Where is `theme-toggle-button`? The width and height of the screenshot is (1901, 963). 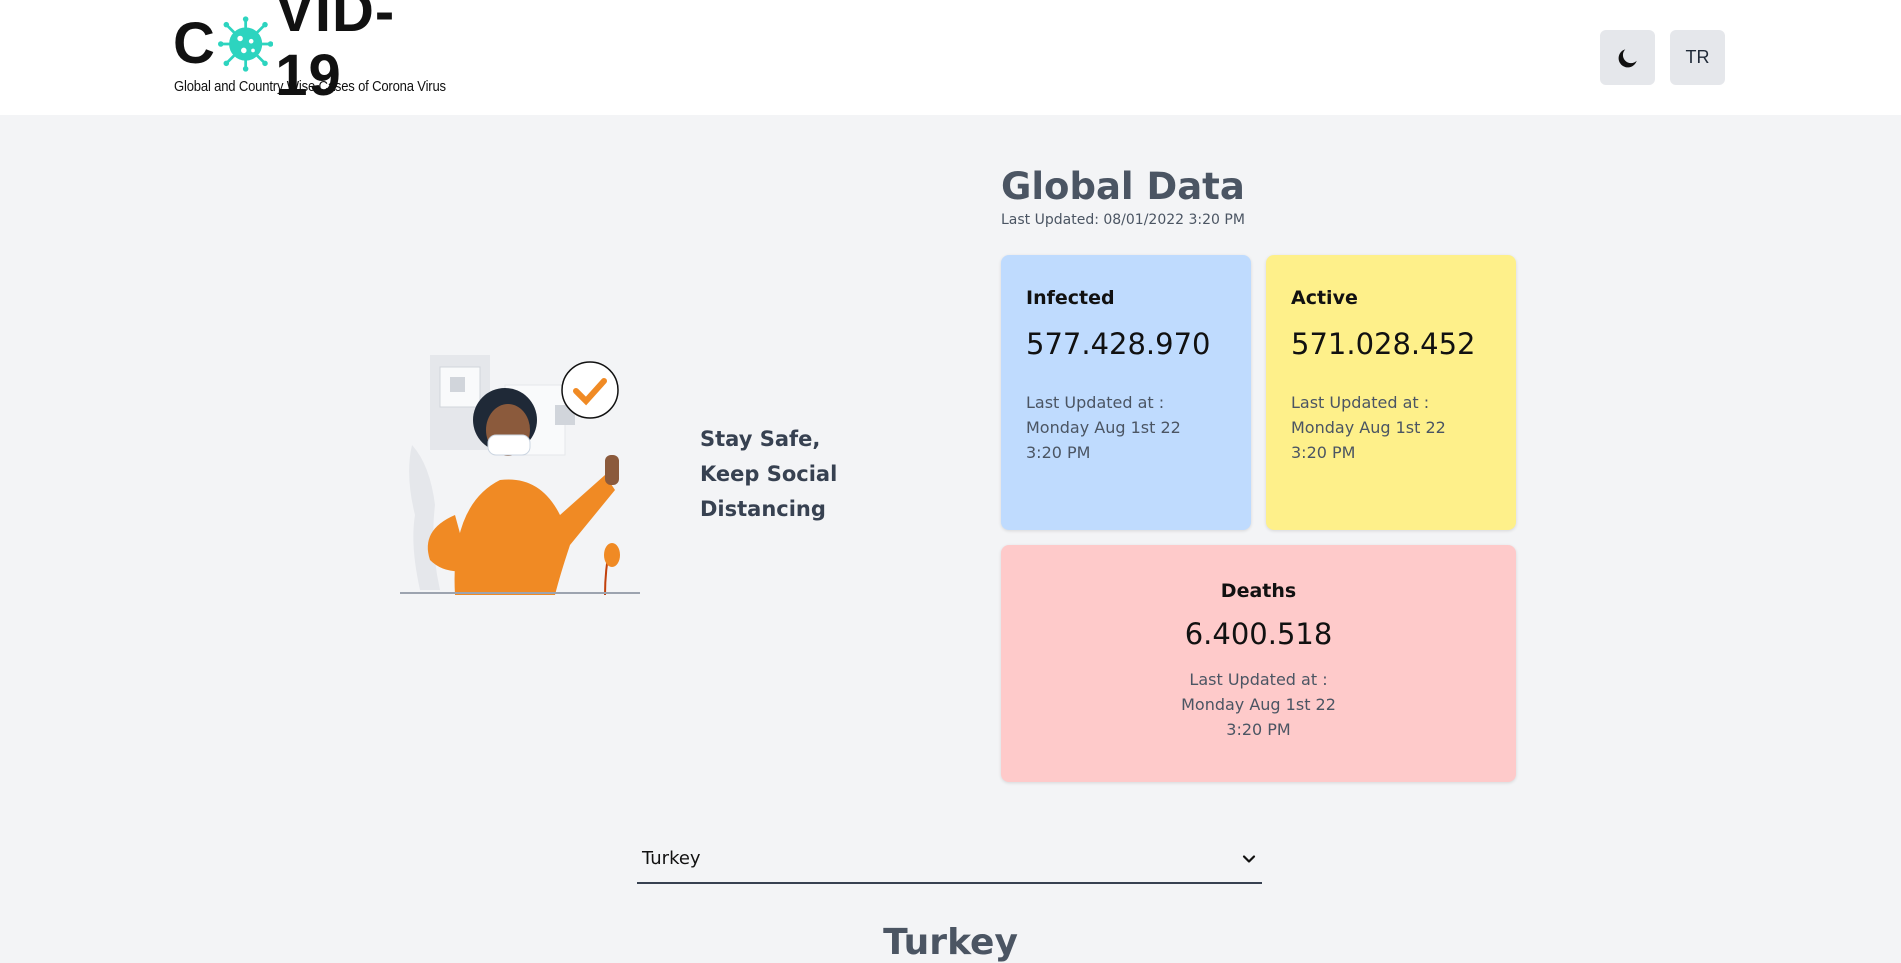
theme-toggle-button is located at coordinates (1627, 57).